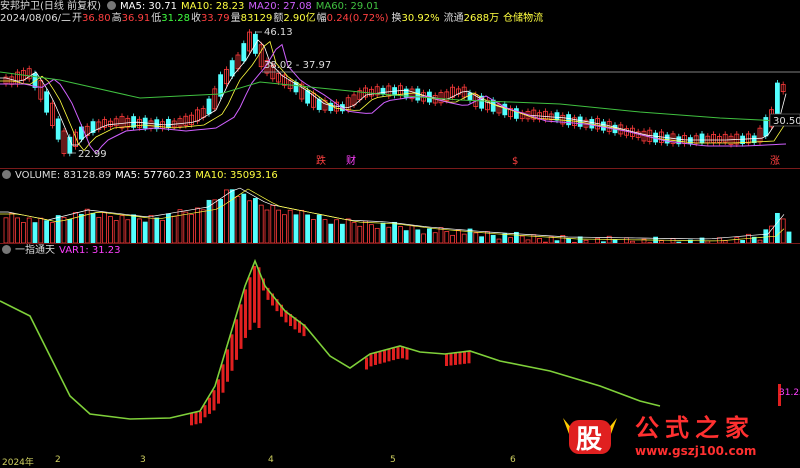  I want to click on peak-price-label: 46.13, so click(278, 32).